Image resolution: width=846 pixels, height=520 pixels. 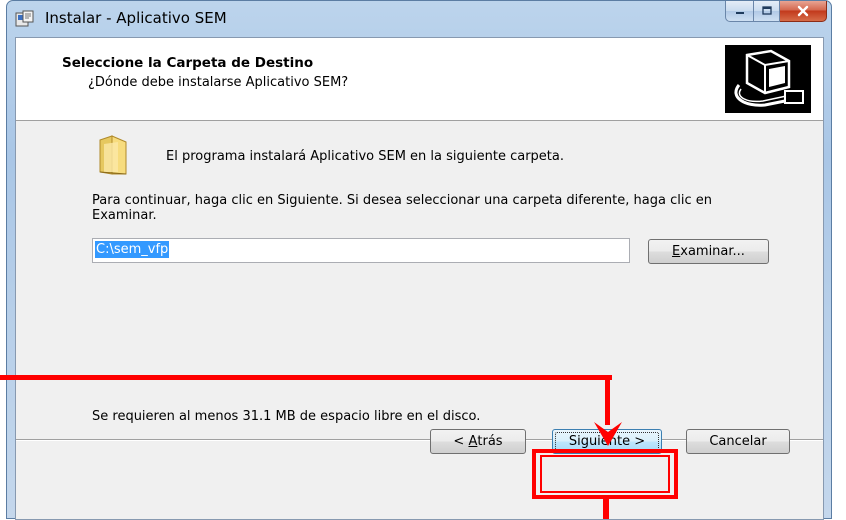 What do you see at coordinates (606, 509) in the screenshot?
I see `annotation-line-bottom` at bounding box center [606, 509].